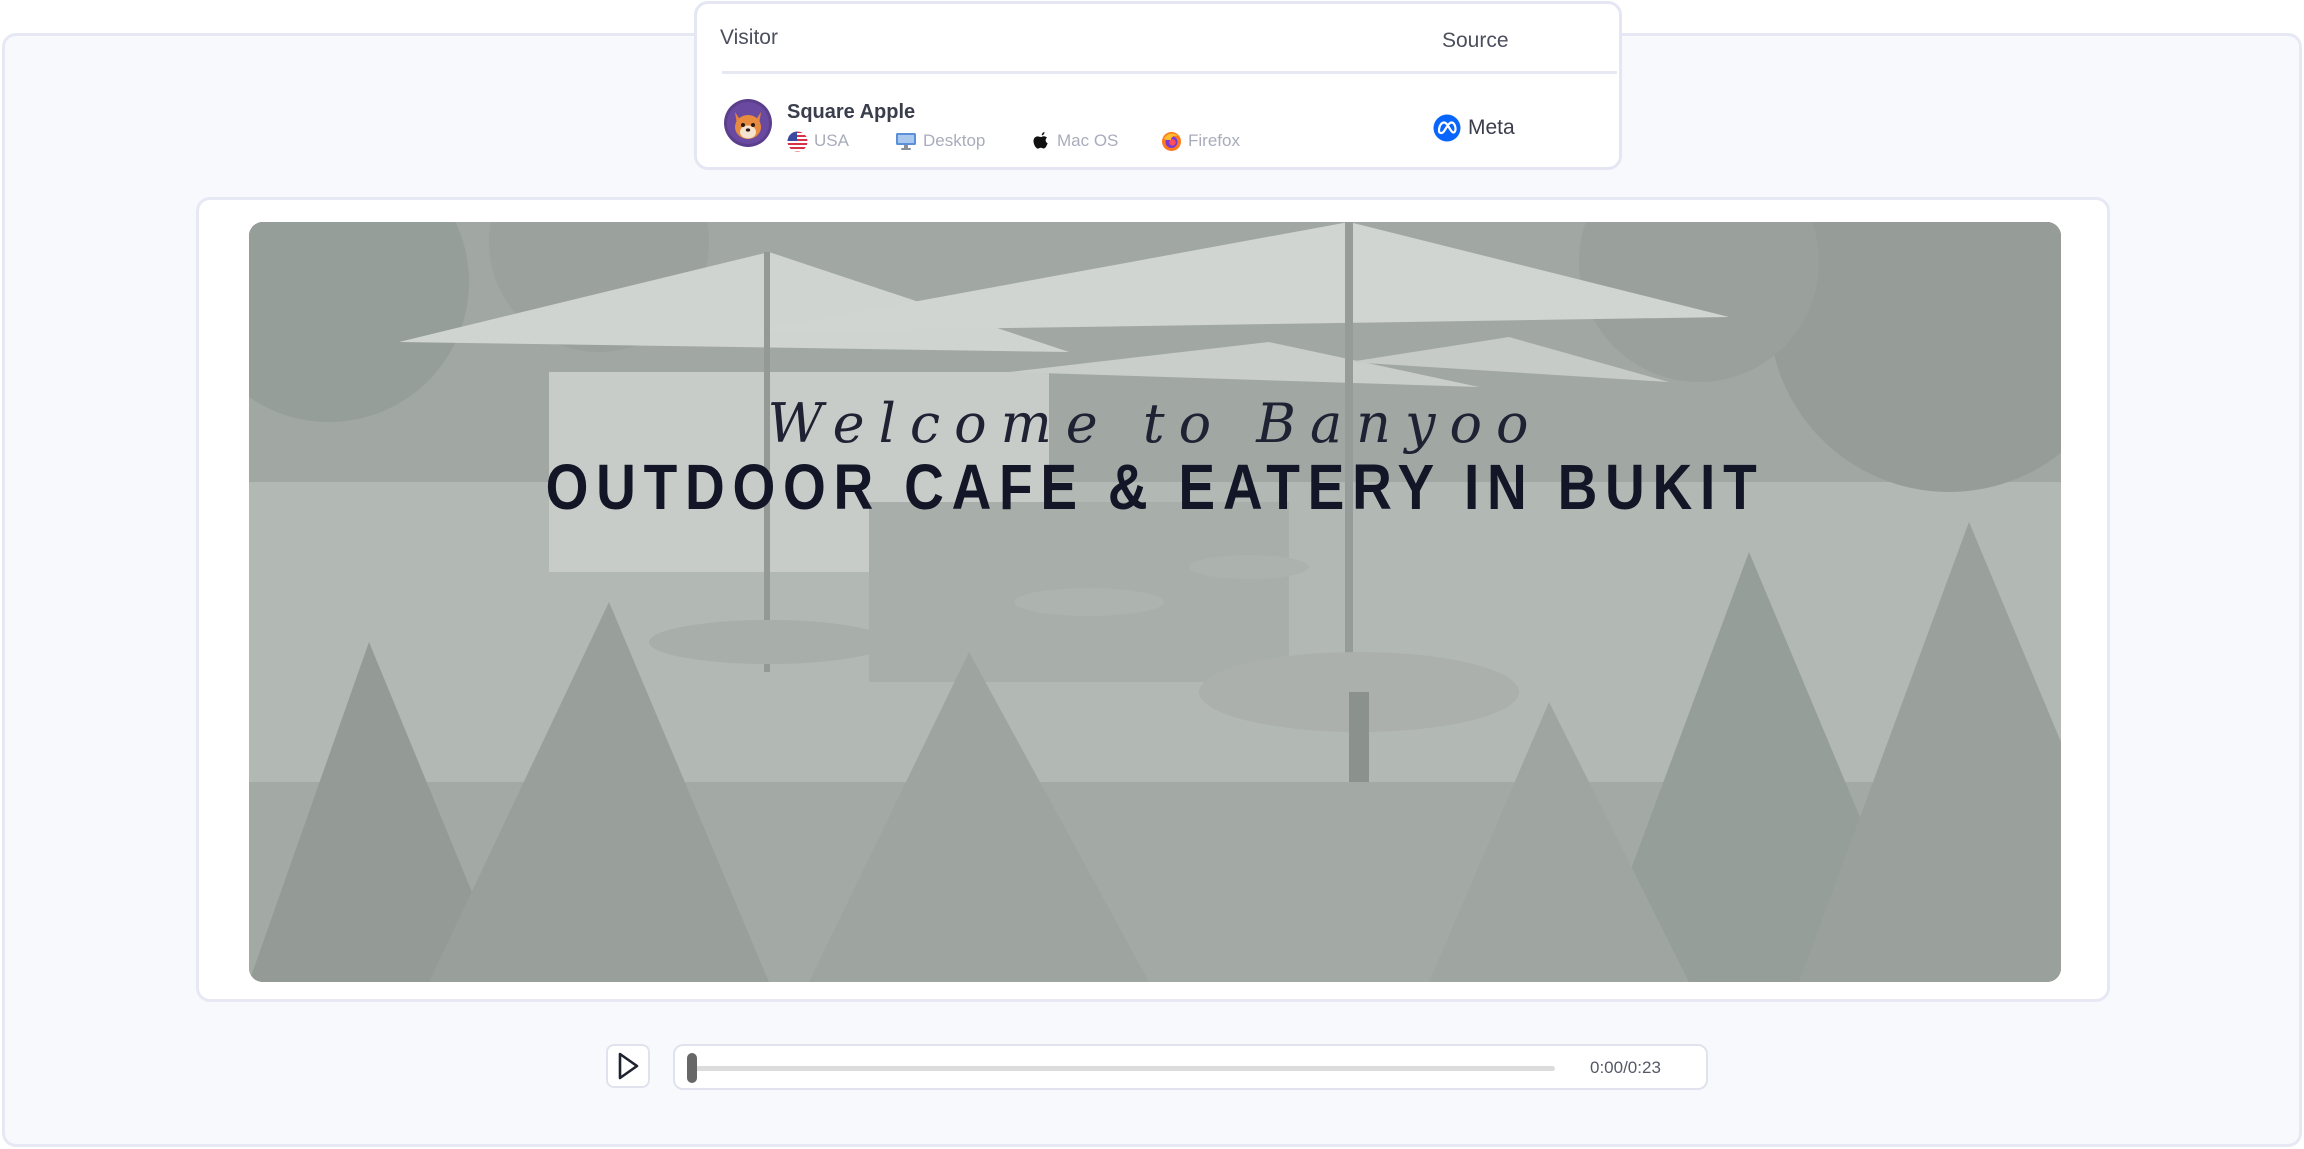  Describe the element at coordinates (1447, 128) in the screenshot. I see `meta-icon` at that location.